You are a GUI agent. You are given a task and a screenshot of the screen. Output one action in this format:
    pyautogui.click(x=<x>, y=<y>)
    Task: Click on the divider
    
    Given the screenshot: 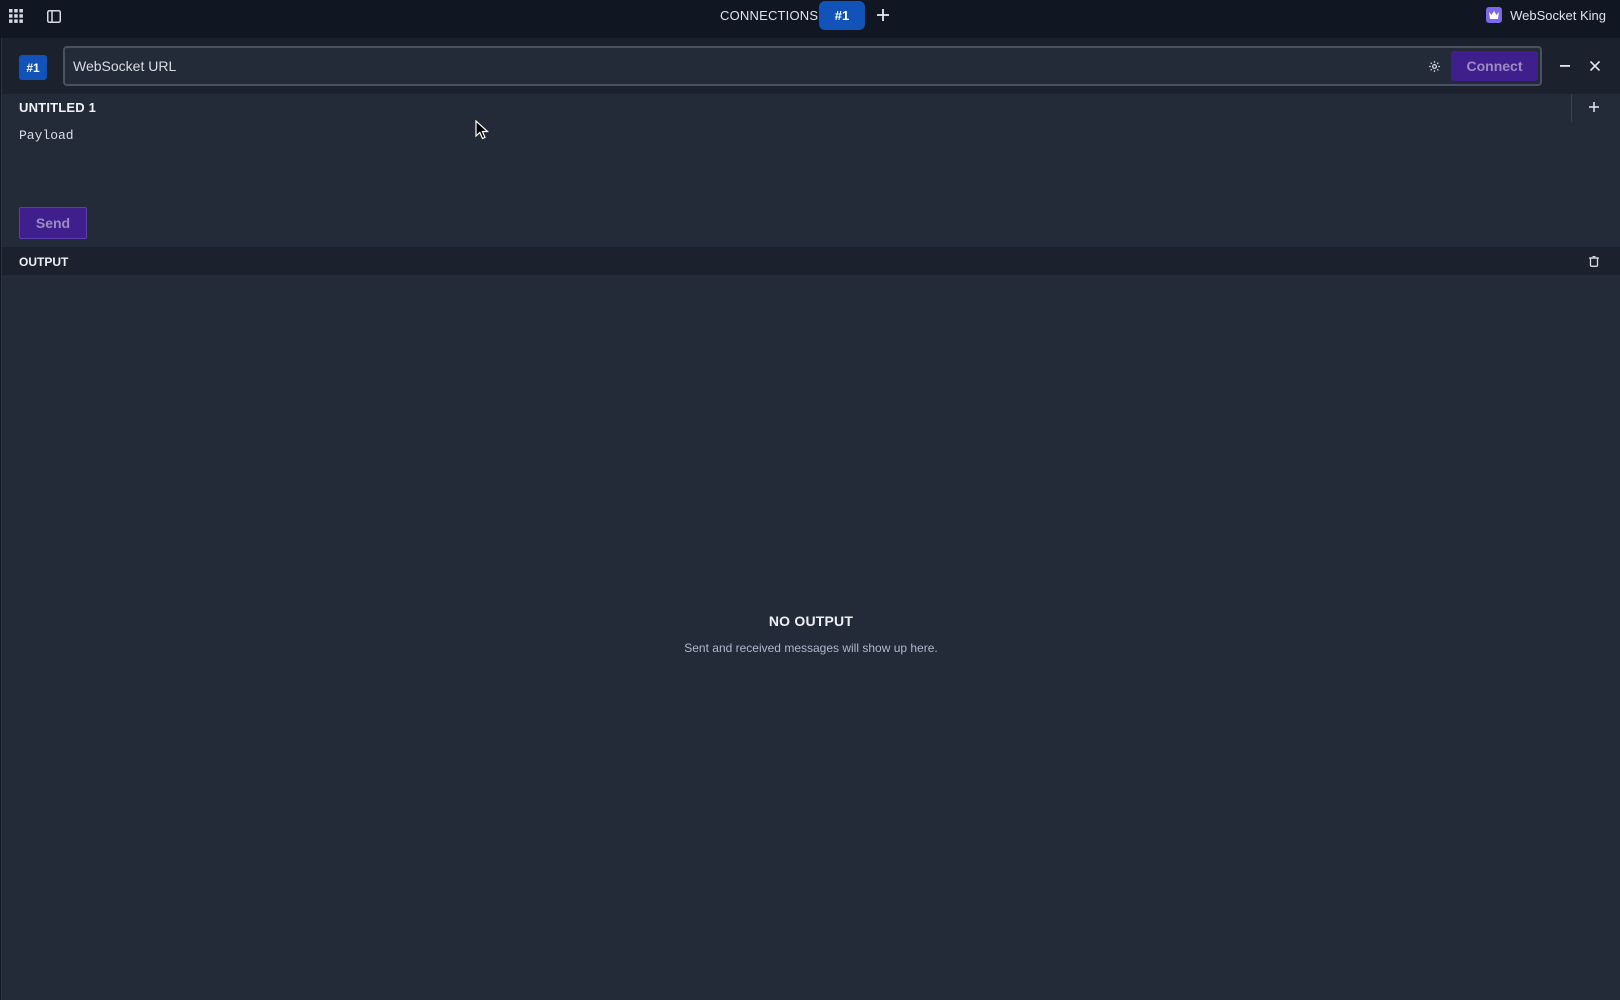 What is the action you would take?
    pyautogui.click(x=1571, y=108)
    